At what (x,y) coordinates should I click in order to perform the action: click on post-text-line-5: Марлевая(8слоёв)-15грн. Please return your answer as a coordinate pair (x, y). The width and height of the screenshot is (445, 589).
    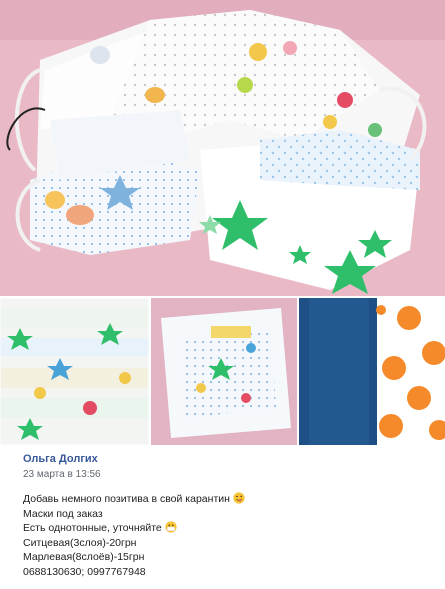
    Looking at the image, I should click on (84, 557).